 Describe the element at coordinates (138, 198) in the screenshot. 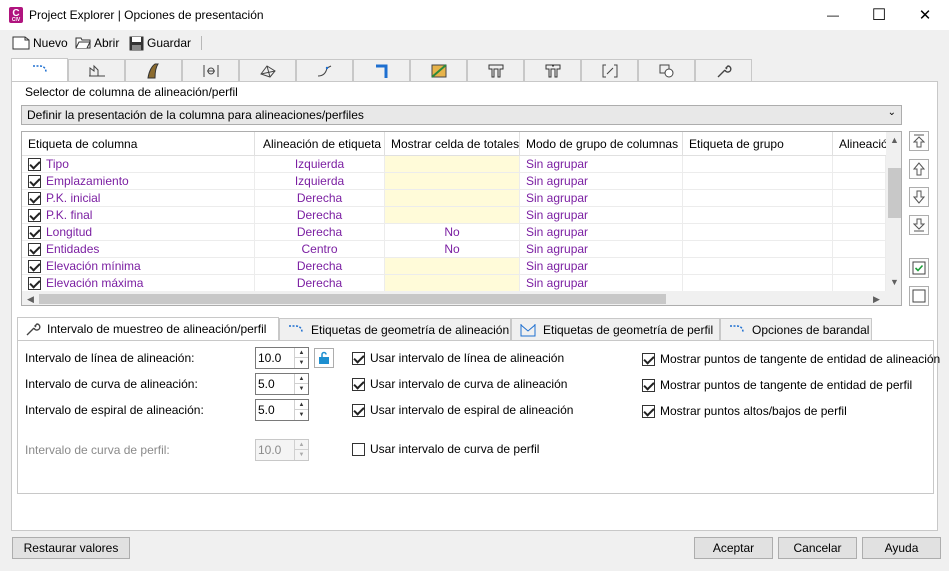

I see `cell-column-label: P.K. inicial` at that location.